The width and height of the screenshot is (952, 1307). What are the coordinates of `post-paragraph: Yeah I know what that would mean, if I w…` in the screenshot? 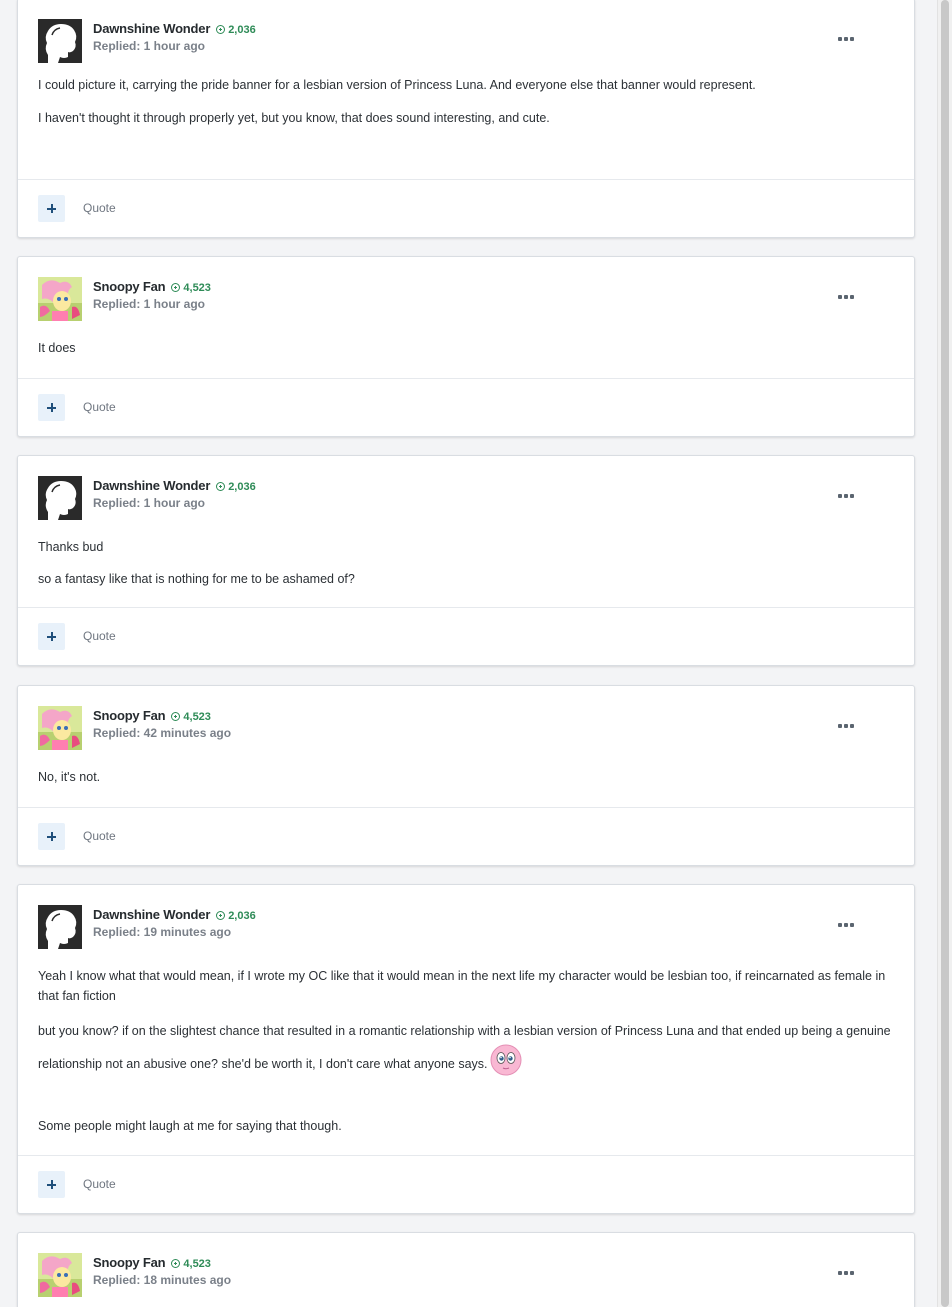 It's located at (462, 986).